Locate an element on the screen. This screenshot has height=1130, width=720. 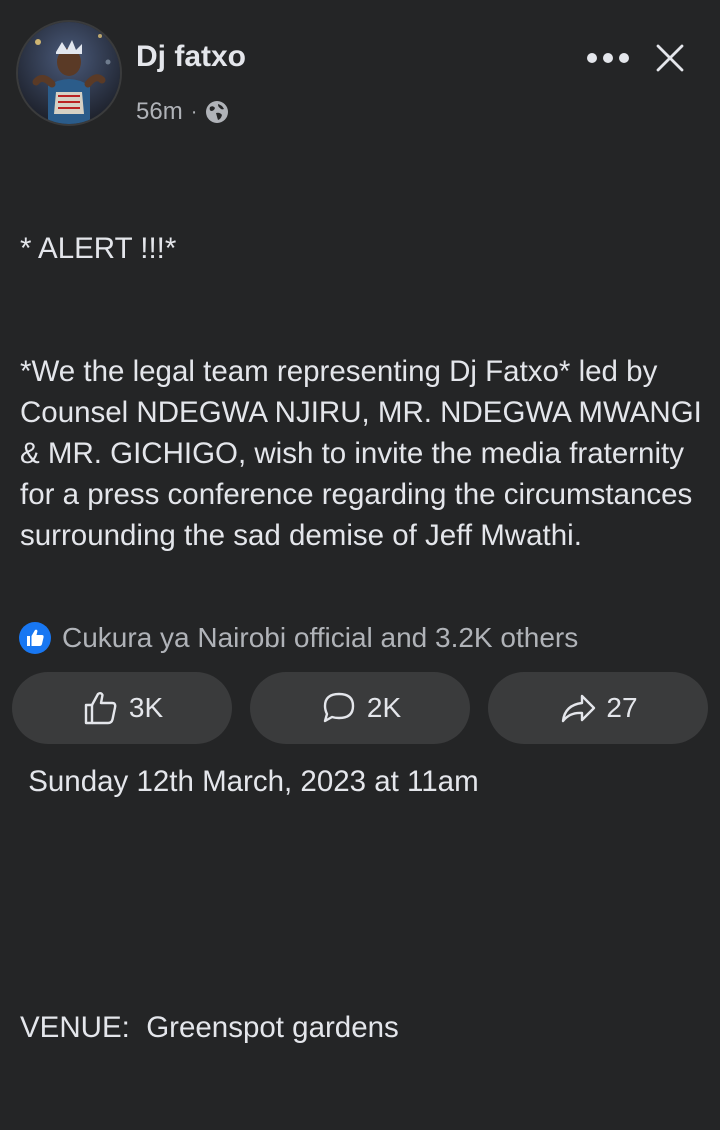
avatar is located at coordinates (69, 73).